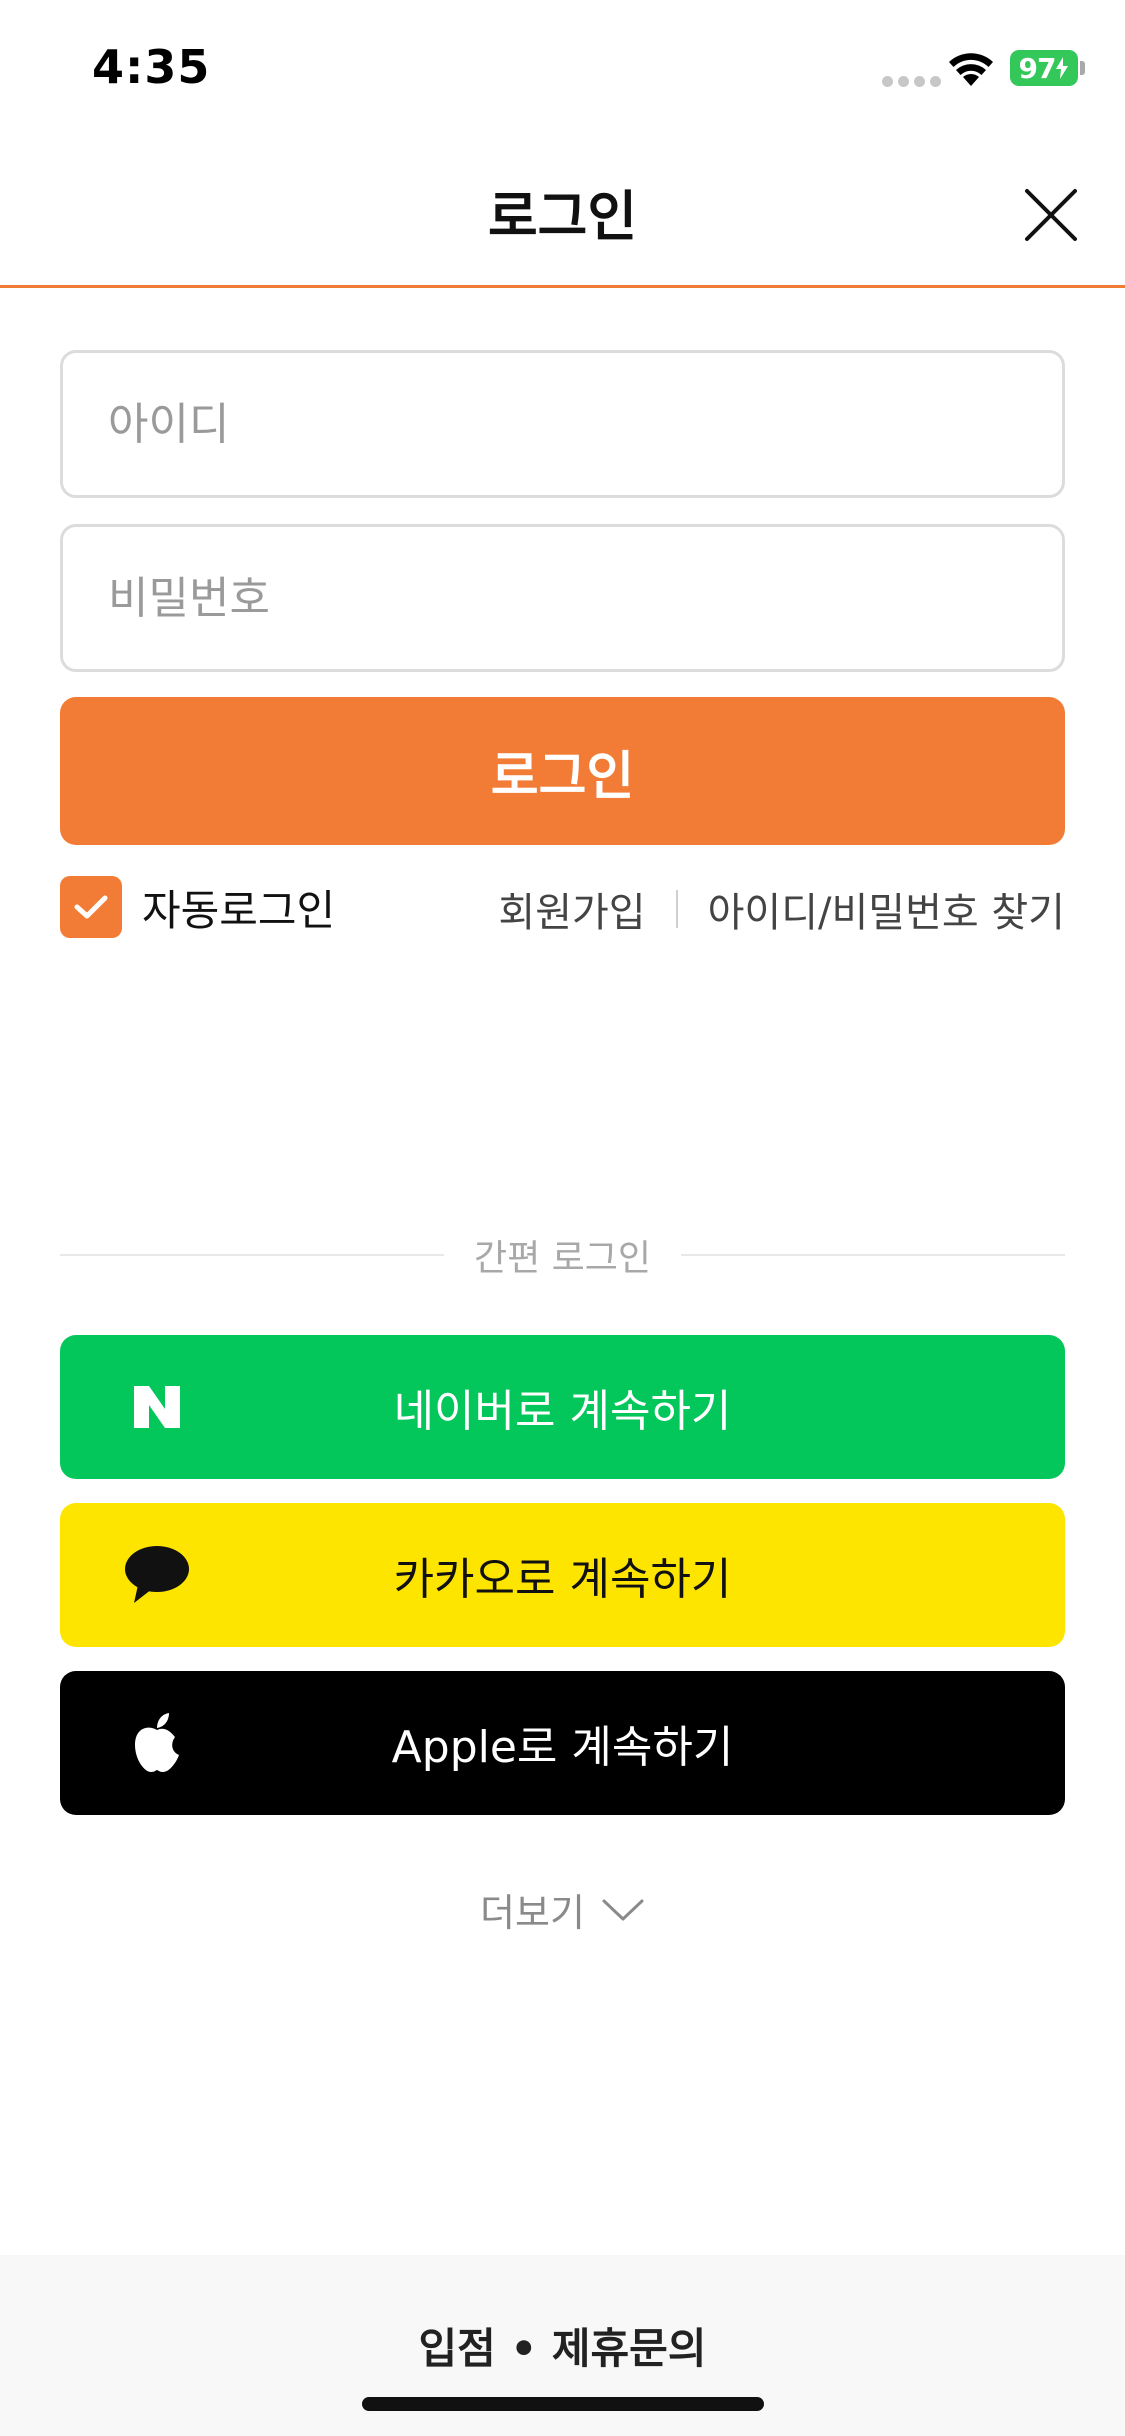 This screenshot has height=2436, width=1125. I want to click on status-time: 4:35, so click(151, 67).